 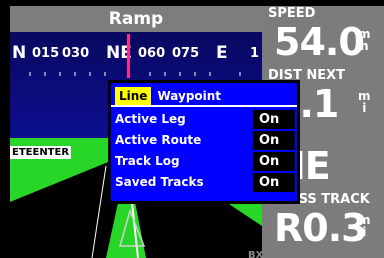 I want to click on option-row-saved-tracks: Saved Tracks On, so click(x=204, y=183).